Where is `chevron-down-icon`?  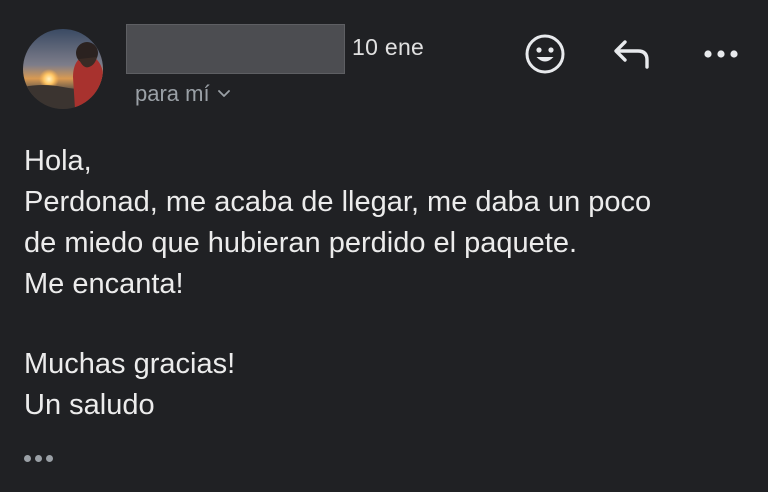
chevron-down-icon is located at coordinates (223, 94).